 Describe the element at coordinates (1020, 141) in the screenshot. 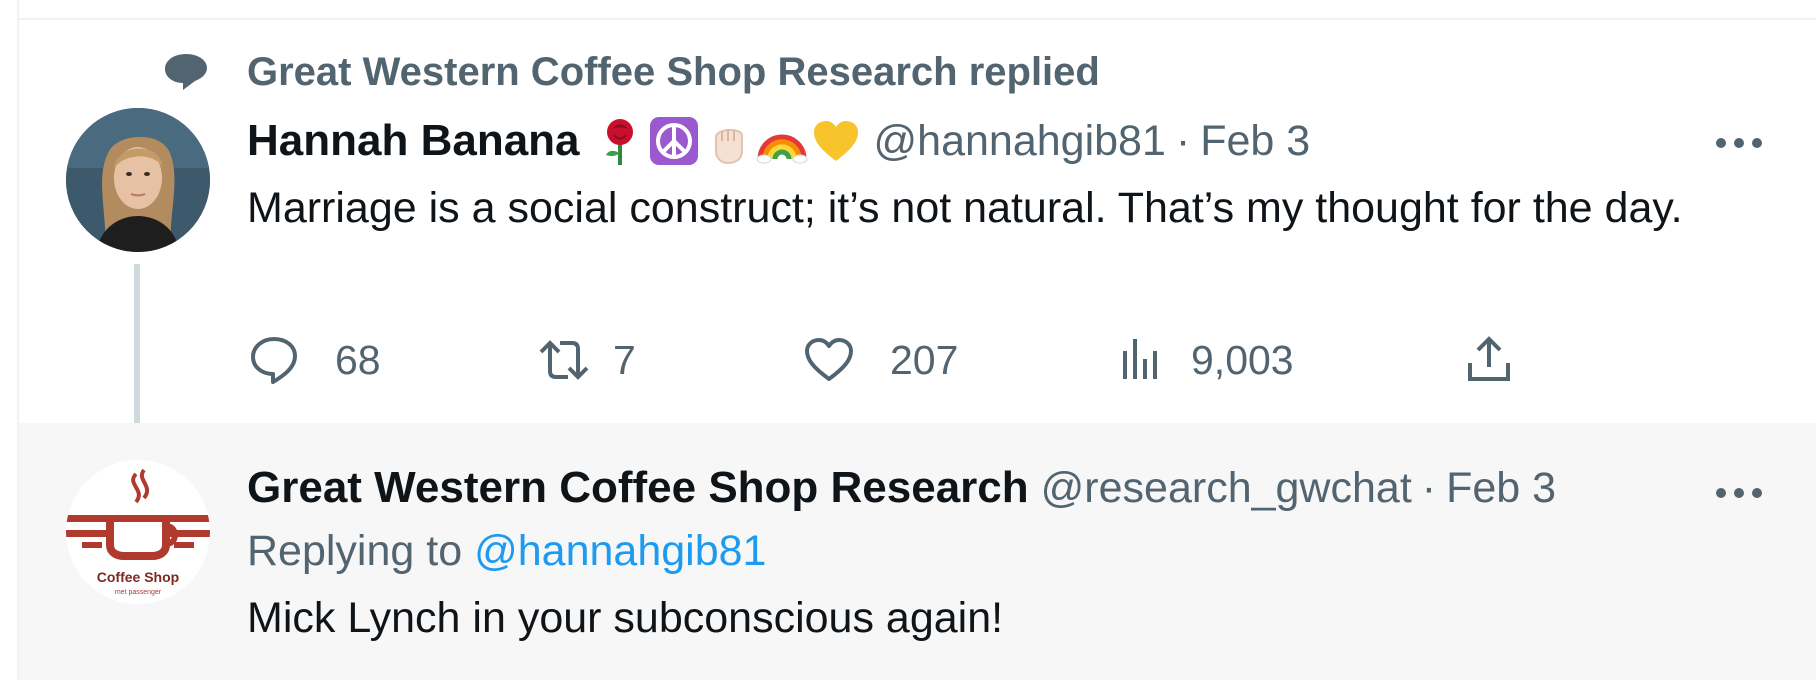

I see `author-handle: @hannahgib81` at that location.